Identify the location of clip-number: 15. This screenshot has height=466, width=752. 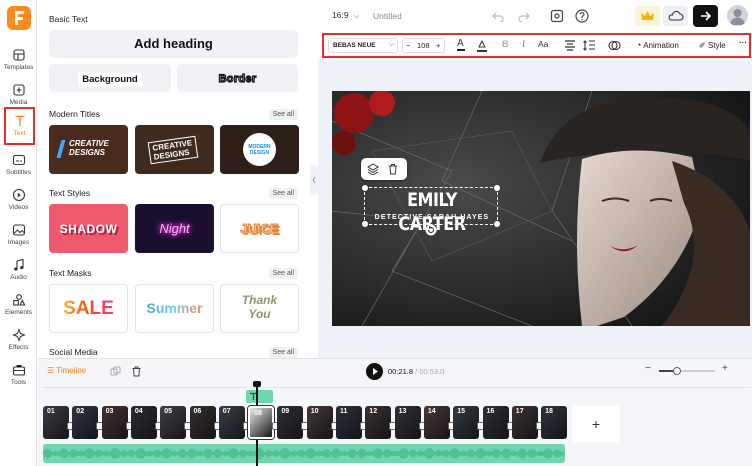
(461, 411).